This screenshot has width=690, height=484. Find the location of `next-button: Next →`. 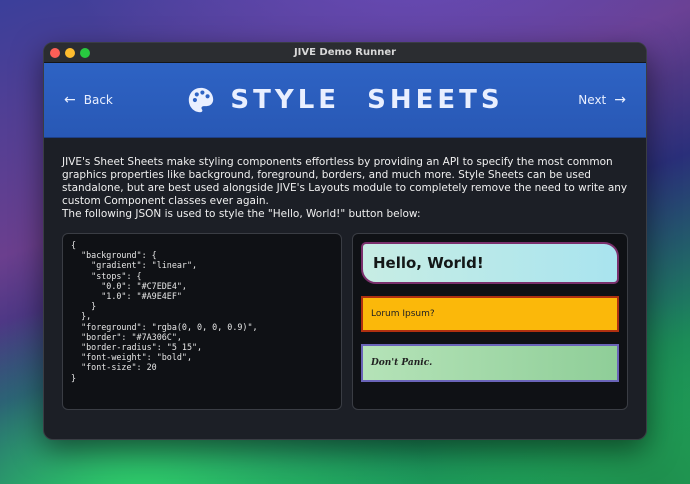

next-button: Next → is located at coordinates (602, 100).